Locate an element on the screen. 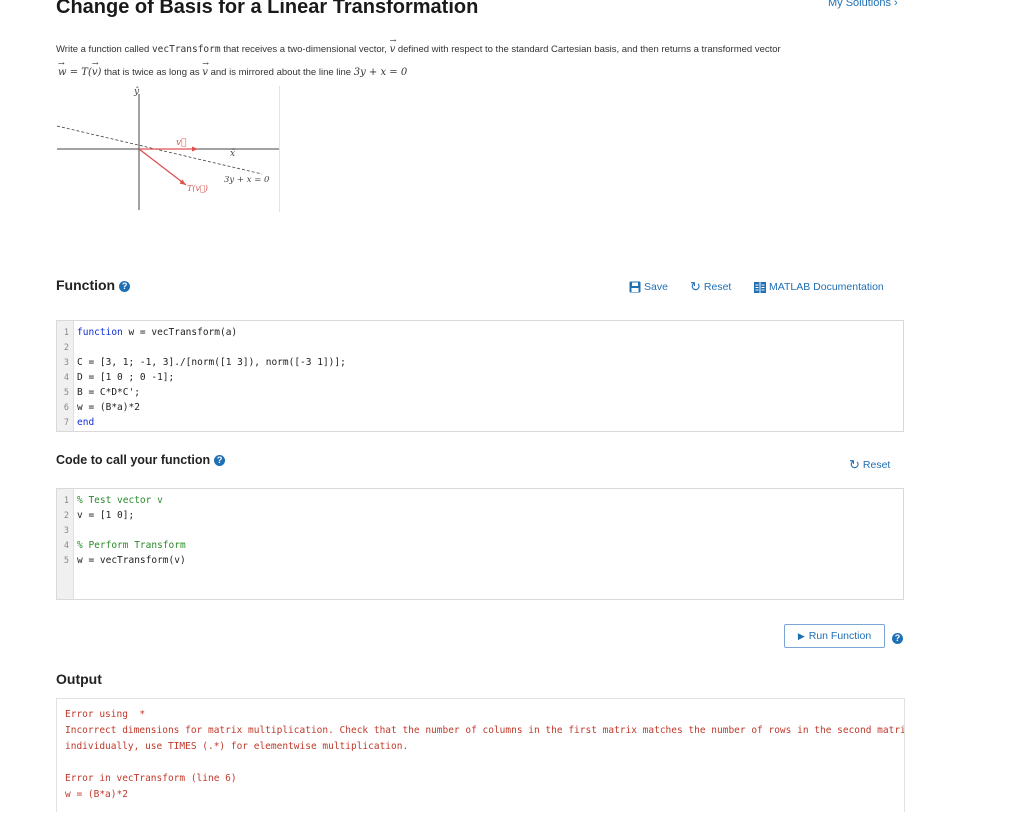 The image size is (1024, 823). desc-text: that is twice as long as is located at coordinates (152, 72).